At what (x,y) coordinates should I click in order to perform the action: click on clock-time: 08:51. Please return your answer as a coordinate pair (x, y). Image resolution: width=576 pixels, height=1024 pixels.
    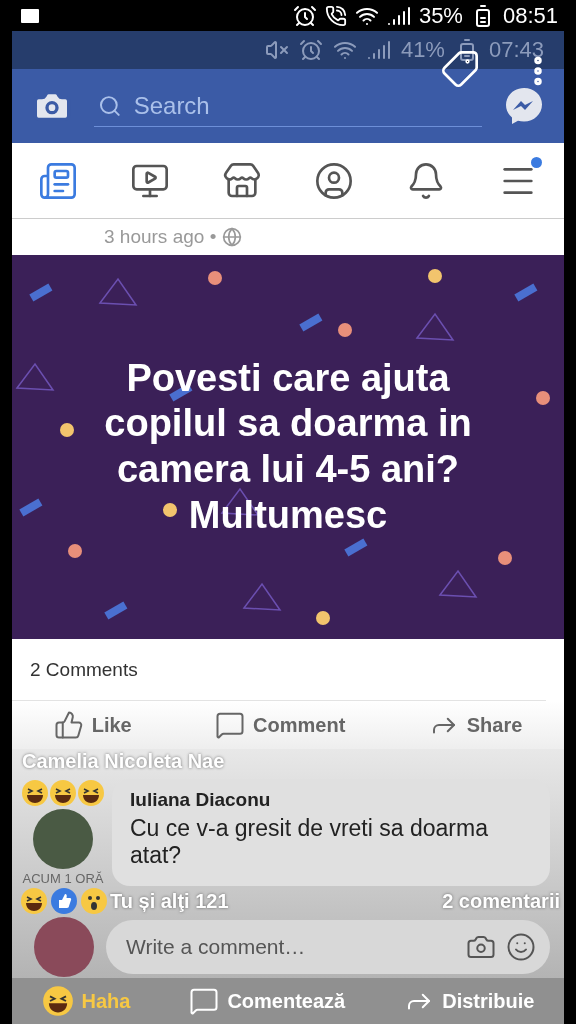
    Looking at the image, I should click on (530, 15).